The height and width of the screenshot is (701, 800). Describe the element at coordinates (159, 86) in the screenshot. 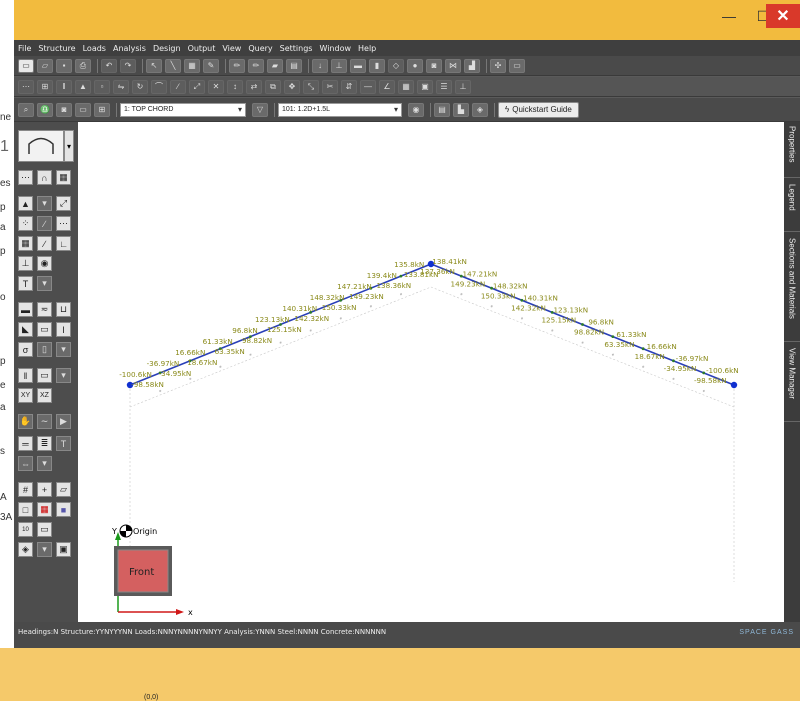

I see `arc-icon: ⌒` at that location.